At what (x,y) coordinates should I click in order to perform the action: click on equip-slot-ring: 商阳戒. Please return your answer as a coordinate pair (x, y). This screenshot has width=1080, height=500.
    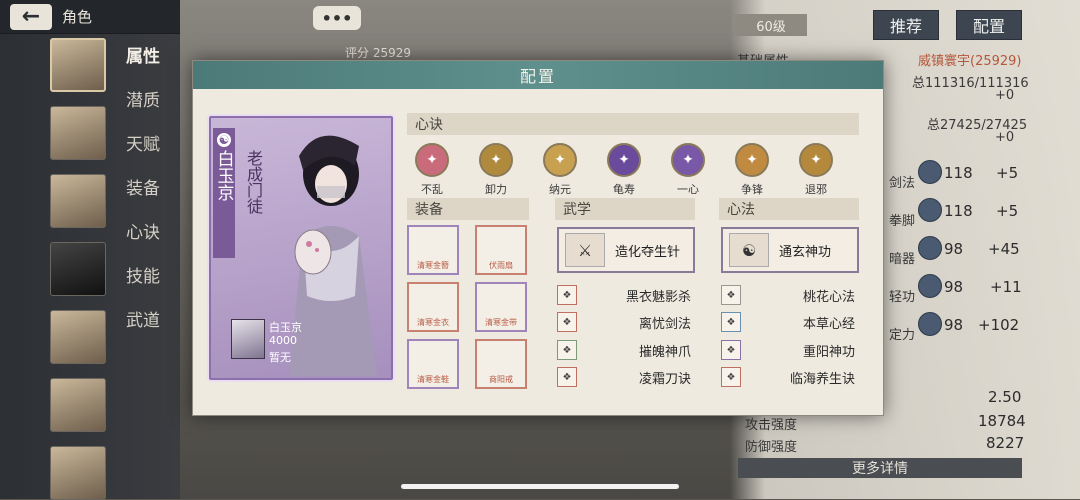
    Looking at the image, I should click on (501, 364).